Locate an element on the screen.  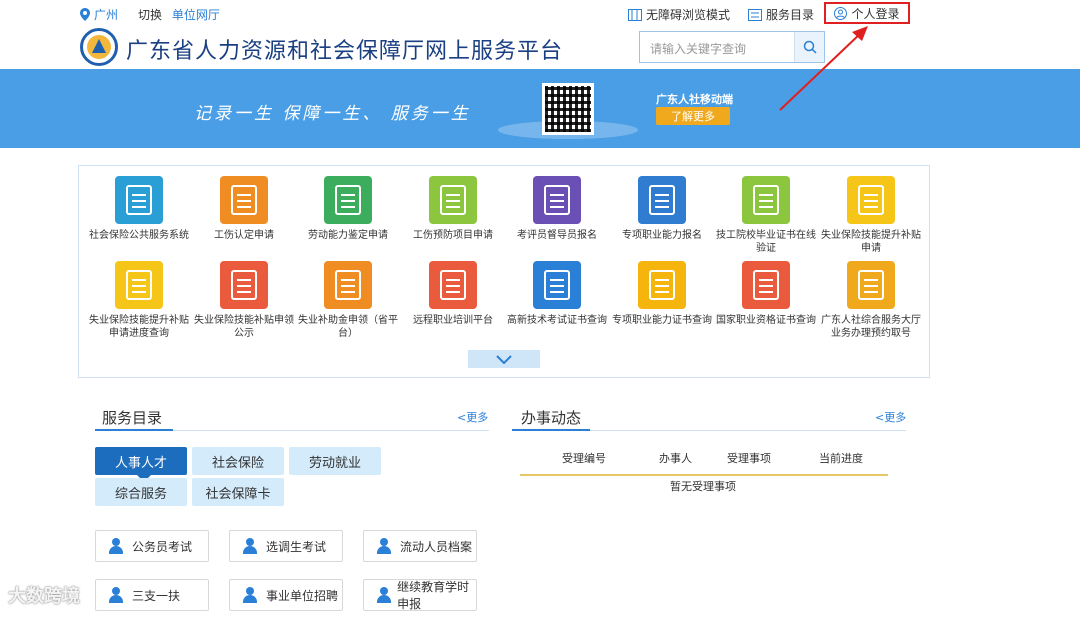
quick-link-civil-service-exam: 公务员考试 is located at coordinates (152, 546).